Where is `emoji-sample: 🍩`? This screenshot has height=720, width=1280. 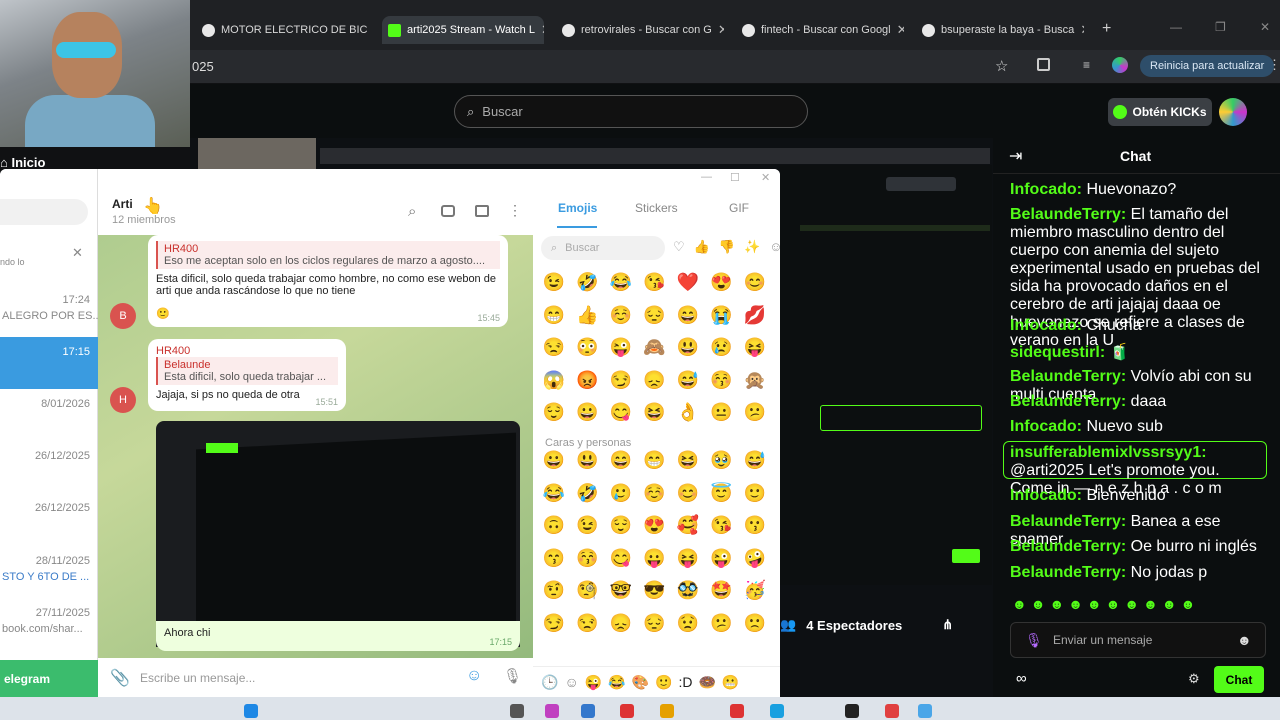
emoji-sample: 🍩 is located at coordinates (706, 682).